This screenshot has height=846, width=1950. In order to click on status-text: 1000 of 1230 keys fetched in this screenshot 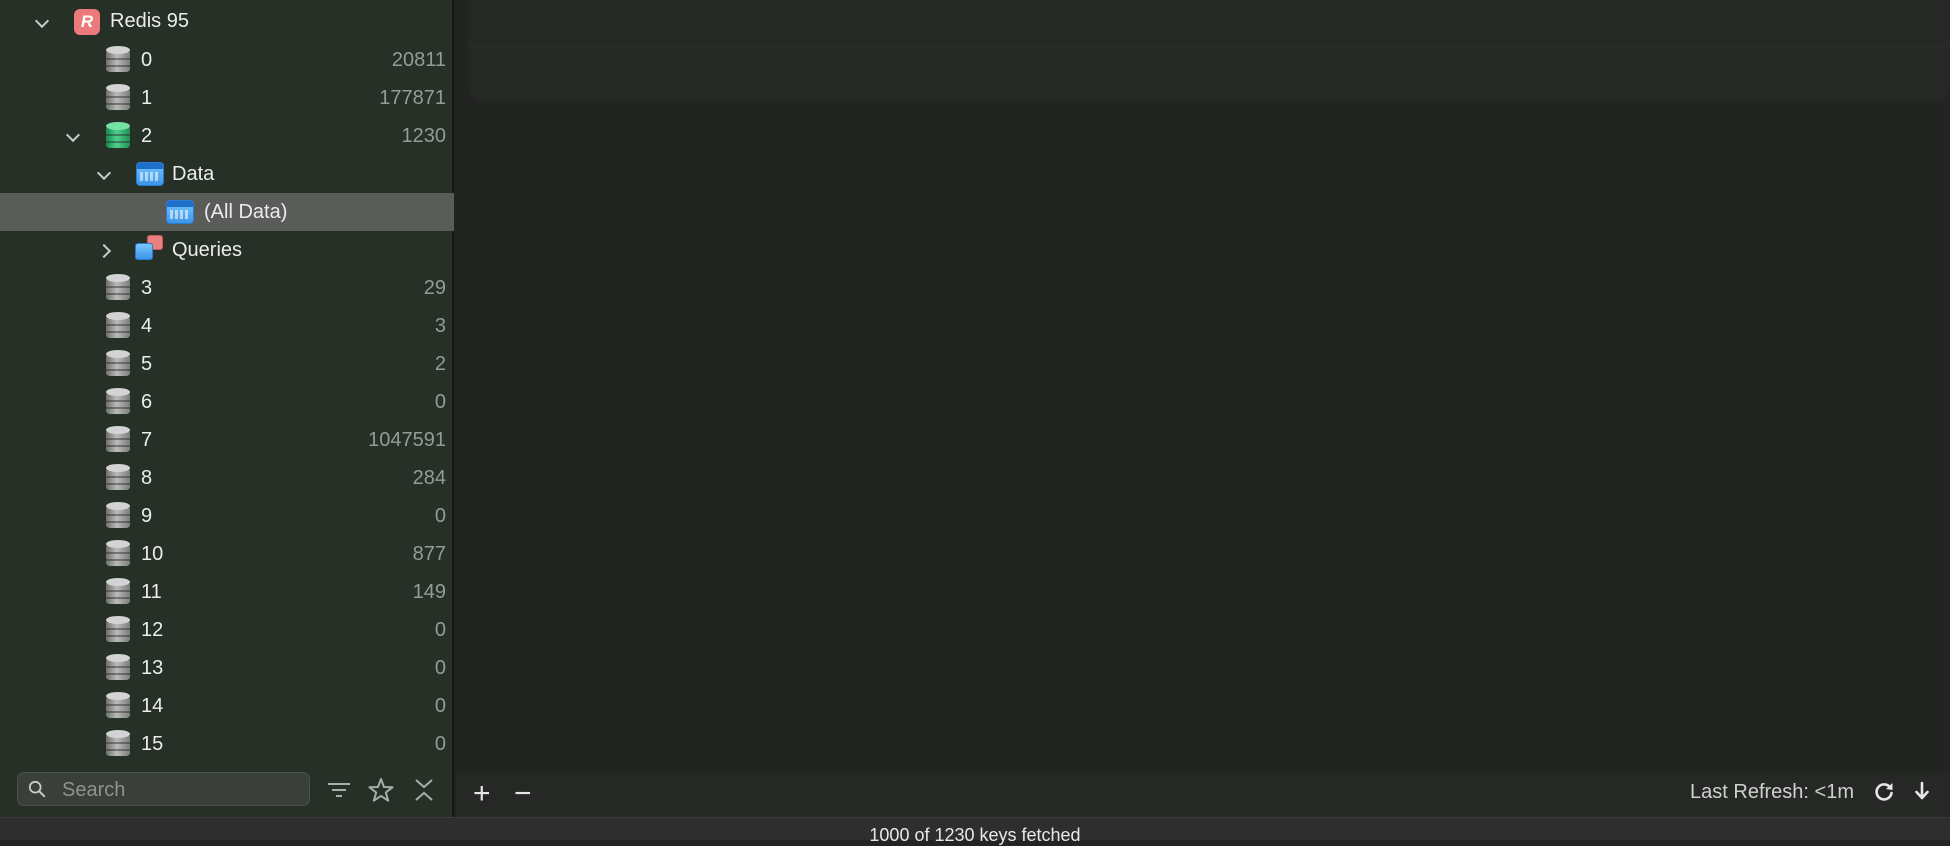, I will do `click(975, 835)`.